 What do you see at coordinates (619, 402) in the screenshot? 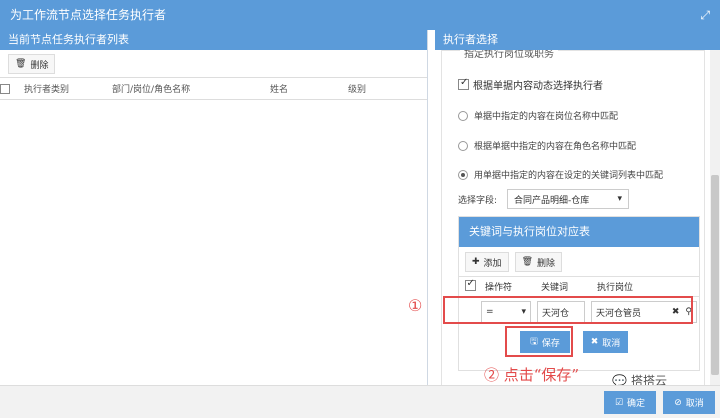
I see `check-icon: ☑` at bounding box center [619, 402].